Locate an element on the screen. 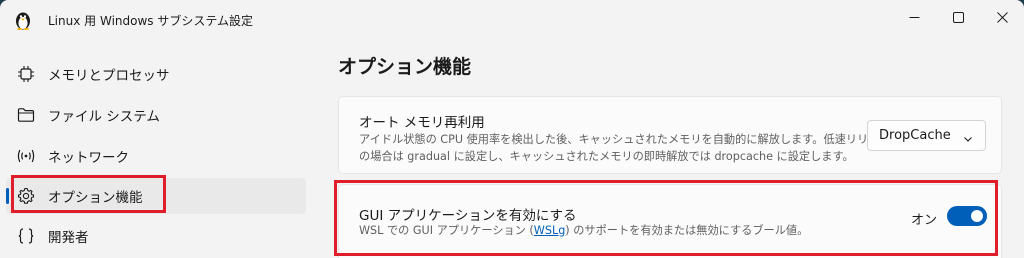 The height and width of the screenshot is (258, 1024). page-title: オプション機能 is located at coordinates (405, 67).